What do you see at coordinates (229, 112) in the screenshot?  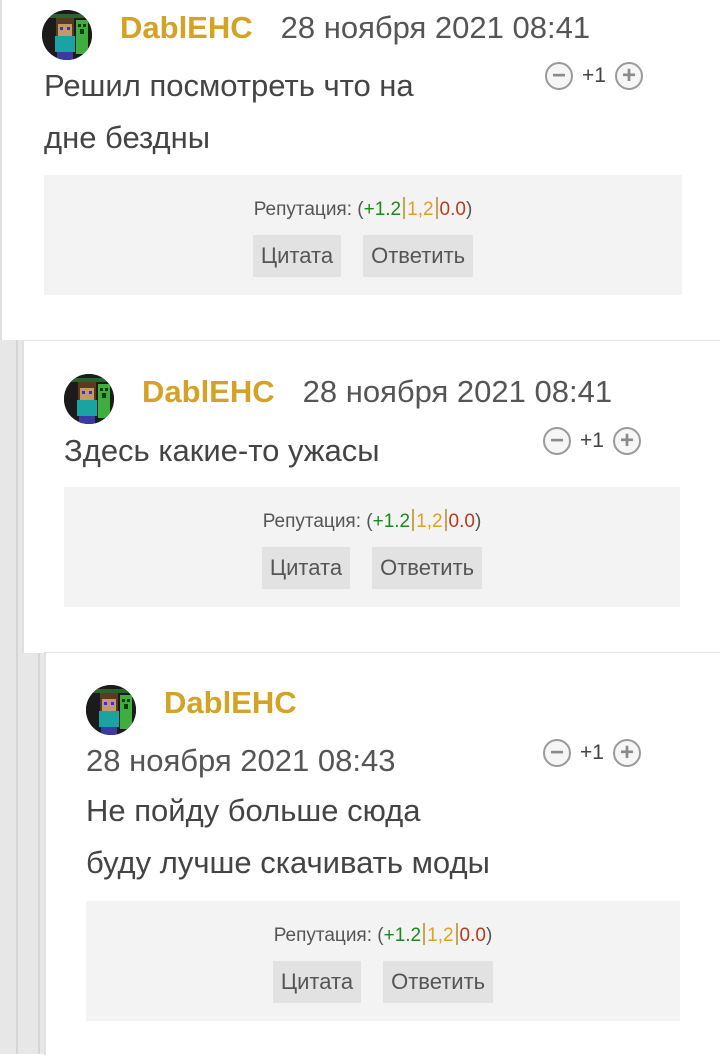 I see `comment-text: Решил посмотреть что на дне бездны` at bounding box center [229, 112].